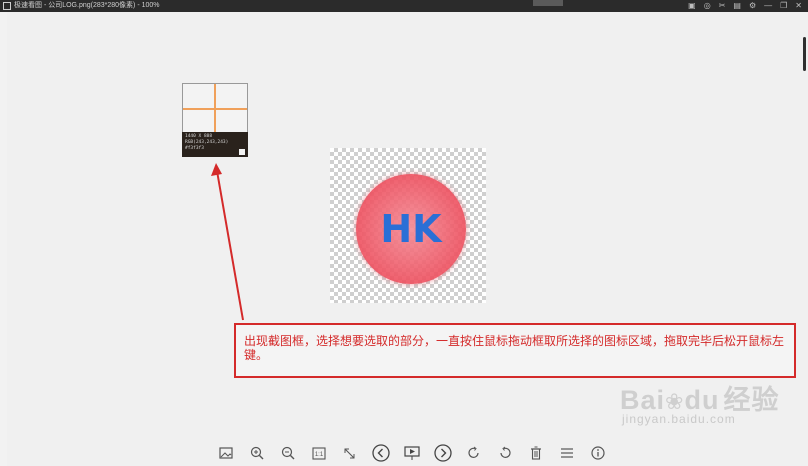 The image size is (808, 466). I want to click on delete-button, so click(535, 453).